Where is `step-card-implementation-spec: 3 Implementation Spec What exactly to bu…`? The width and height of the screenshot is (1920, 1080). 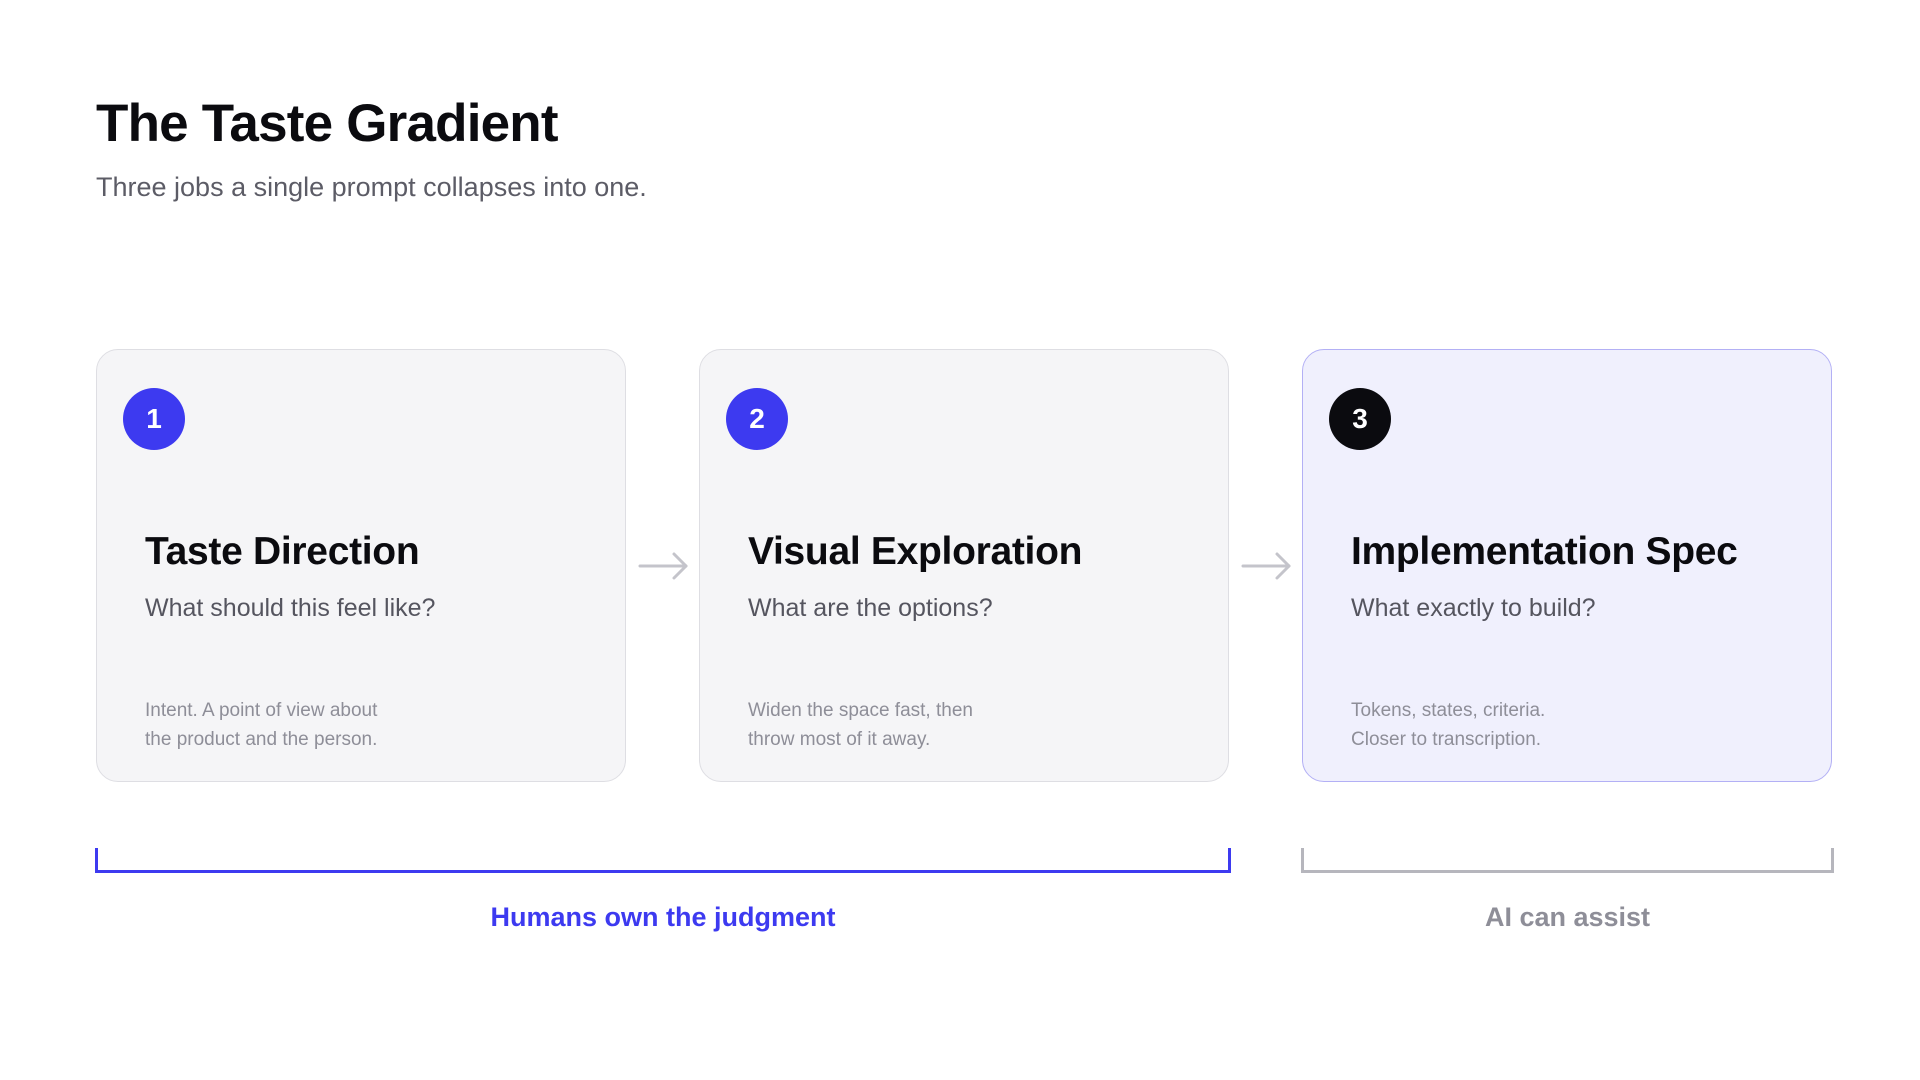
step-card-implementation-spec: 3 Implementation Spec What exactly to bu… is located at coordinates (1567, 565).